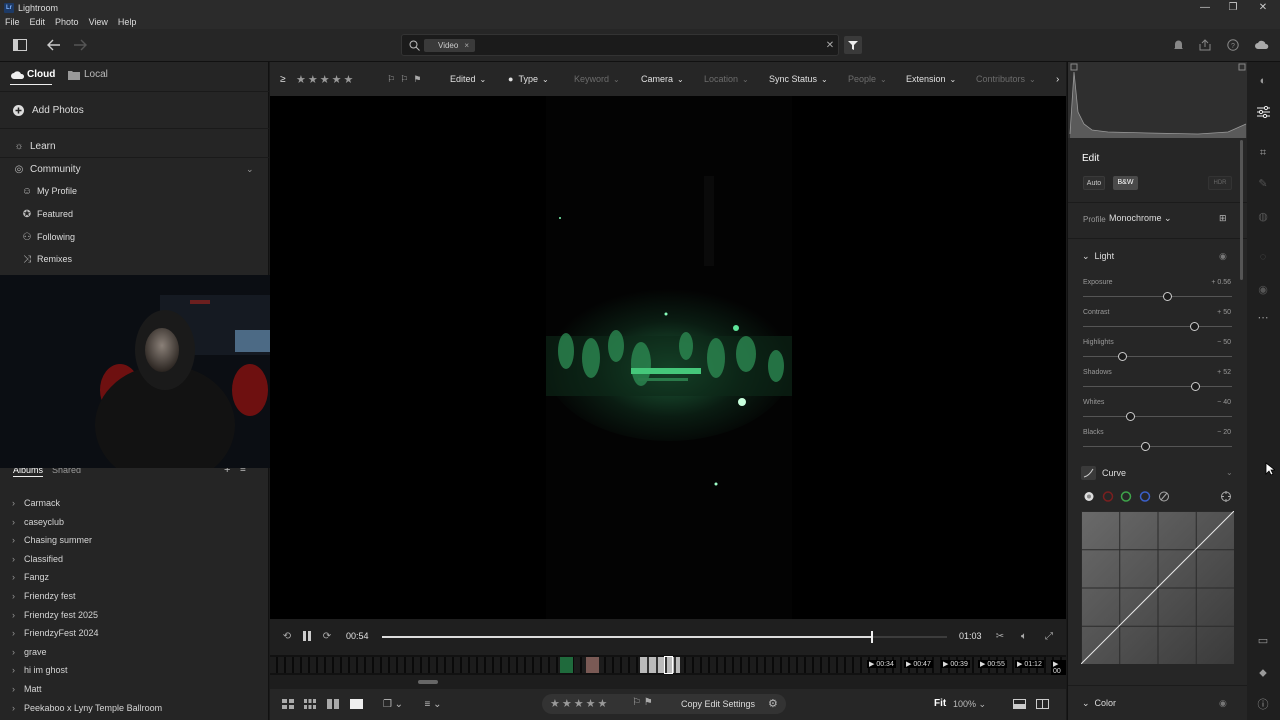 This screenshot has width=1280, height=720. What do you see at coordinates (969, 704) in the screenshot?
I see `zoom-level: 100% ⌄` at bounding box center [969, 704].